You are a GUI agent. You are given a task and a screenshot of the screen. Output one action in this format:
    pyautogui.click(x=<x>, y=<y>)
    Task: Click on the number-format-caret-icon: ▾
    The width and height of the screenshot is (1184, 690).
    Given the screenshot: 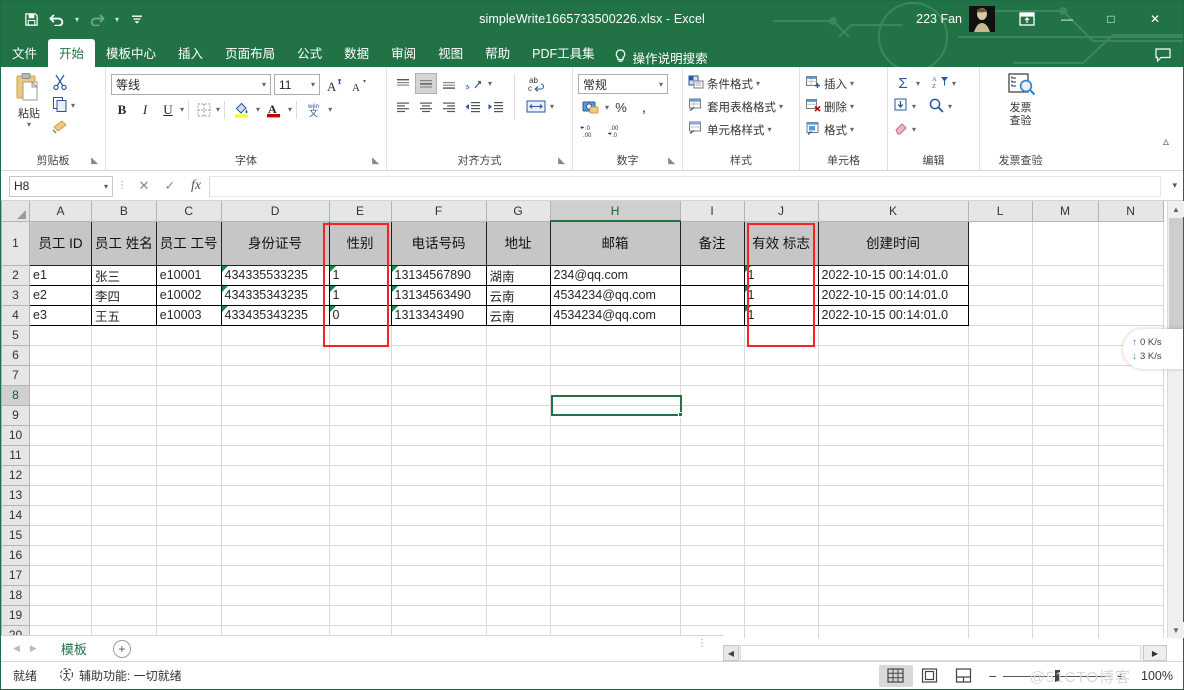 What is the action you would take?
    pyautogui.click(x=661, y=84)
    